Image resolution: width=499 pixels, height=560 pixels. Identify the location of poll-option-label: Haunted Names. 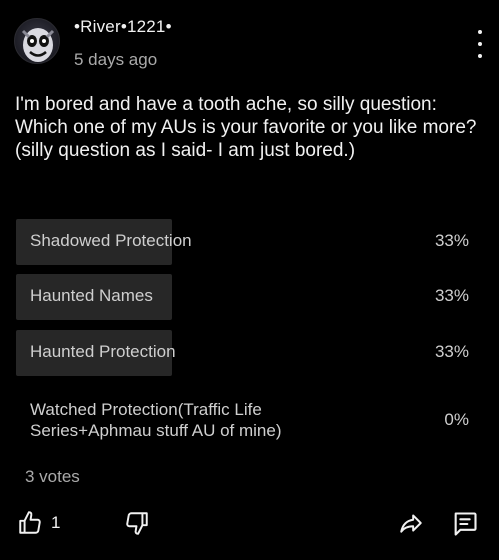
(91, 295).